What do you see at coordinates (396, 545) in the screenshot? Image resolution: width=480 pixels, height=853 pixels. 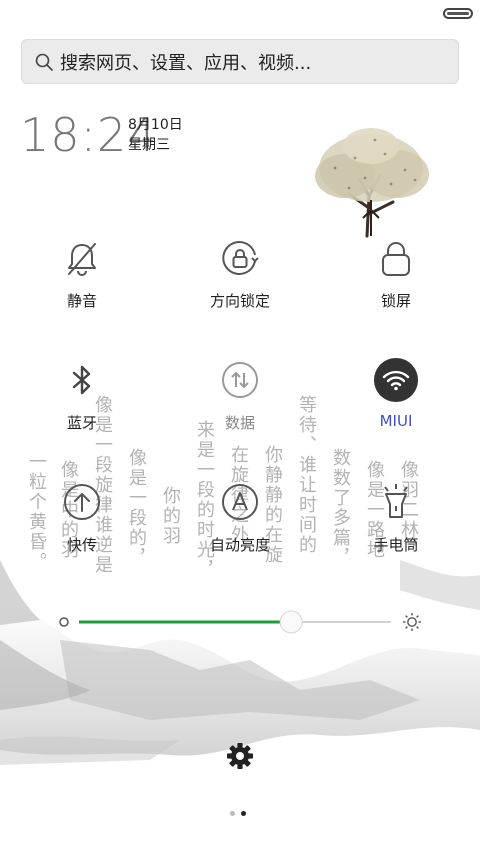 I see `toggle-label: 手电筒` at bounding box center [396, 545].